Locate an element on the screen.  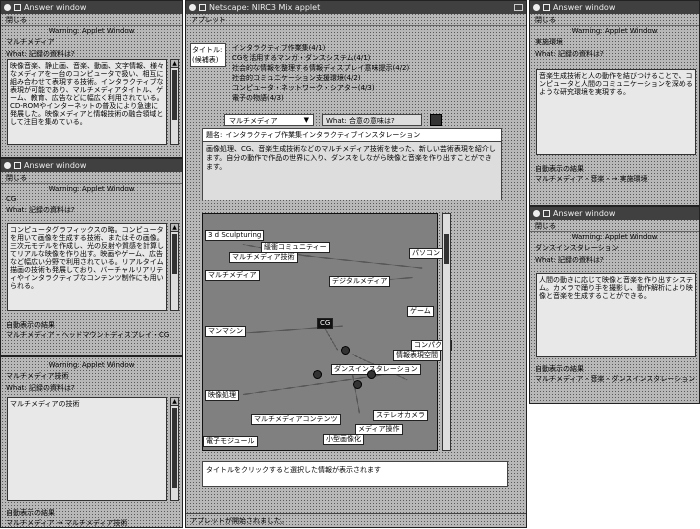
info-status-box: タイトルをクリックすると選択した情報が表示されます is located at coordinates (355, 474).